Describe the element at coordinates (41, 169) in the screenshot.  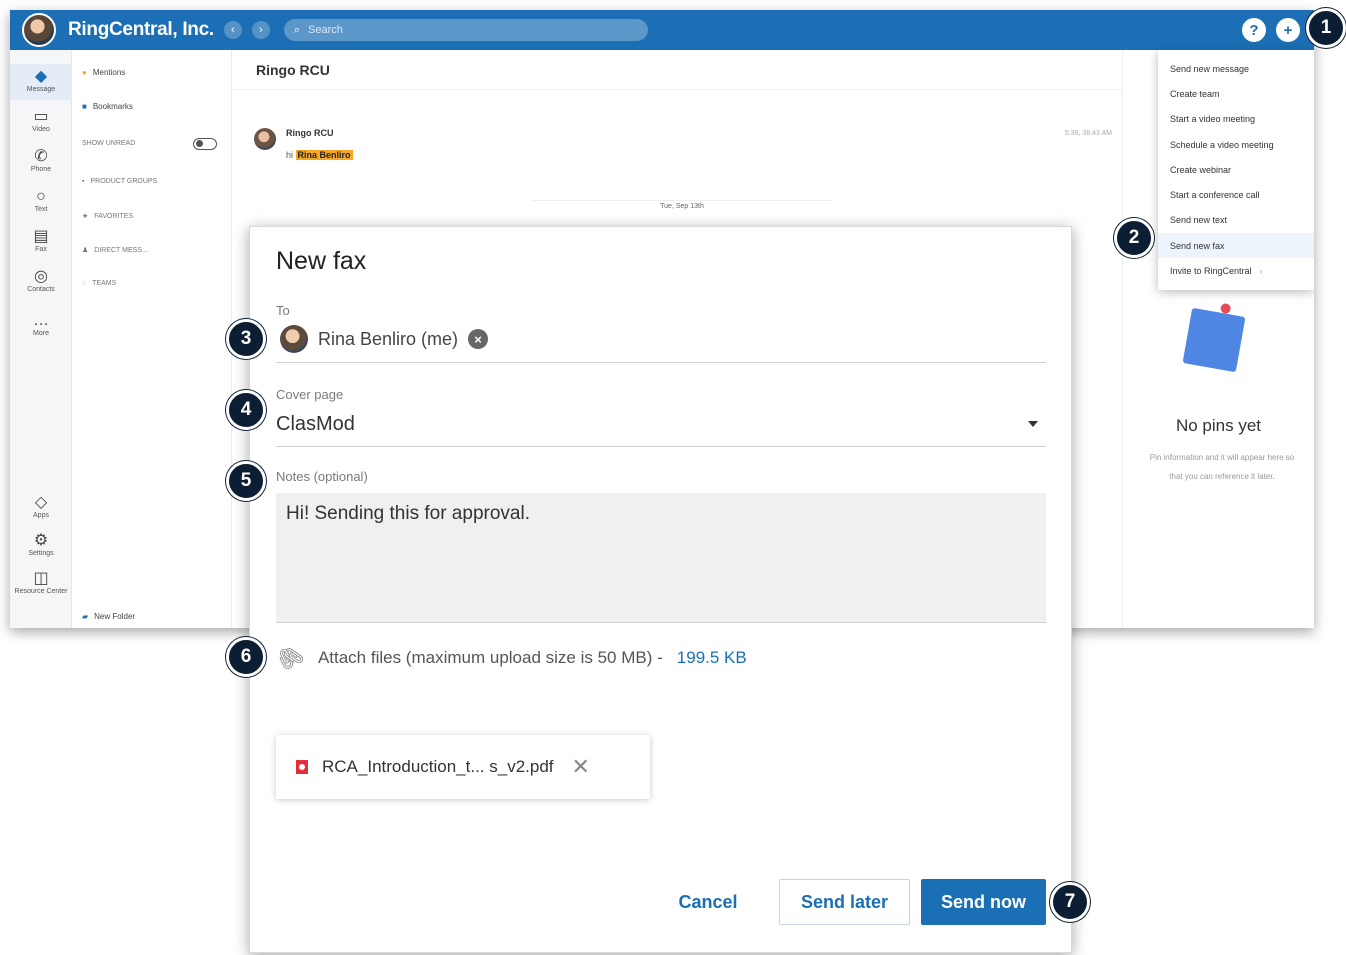
I see `nav-label: Phone` at that location.